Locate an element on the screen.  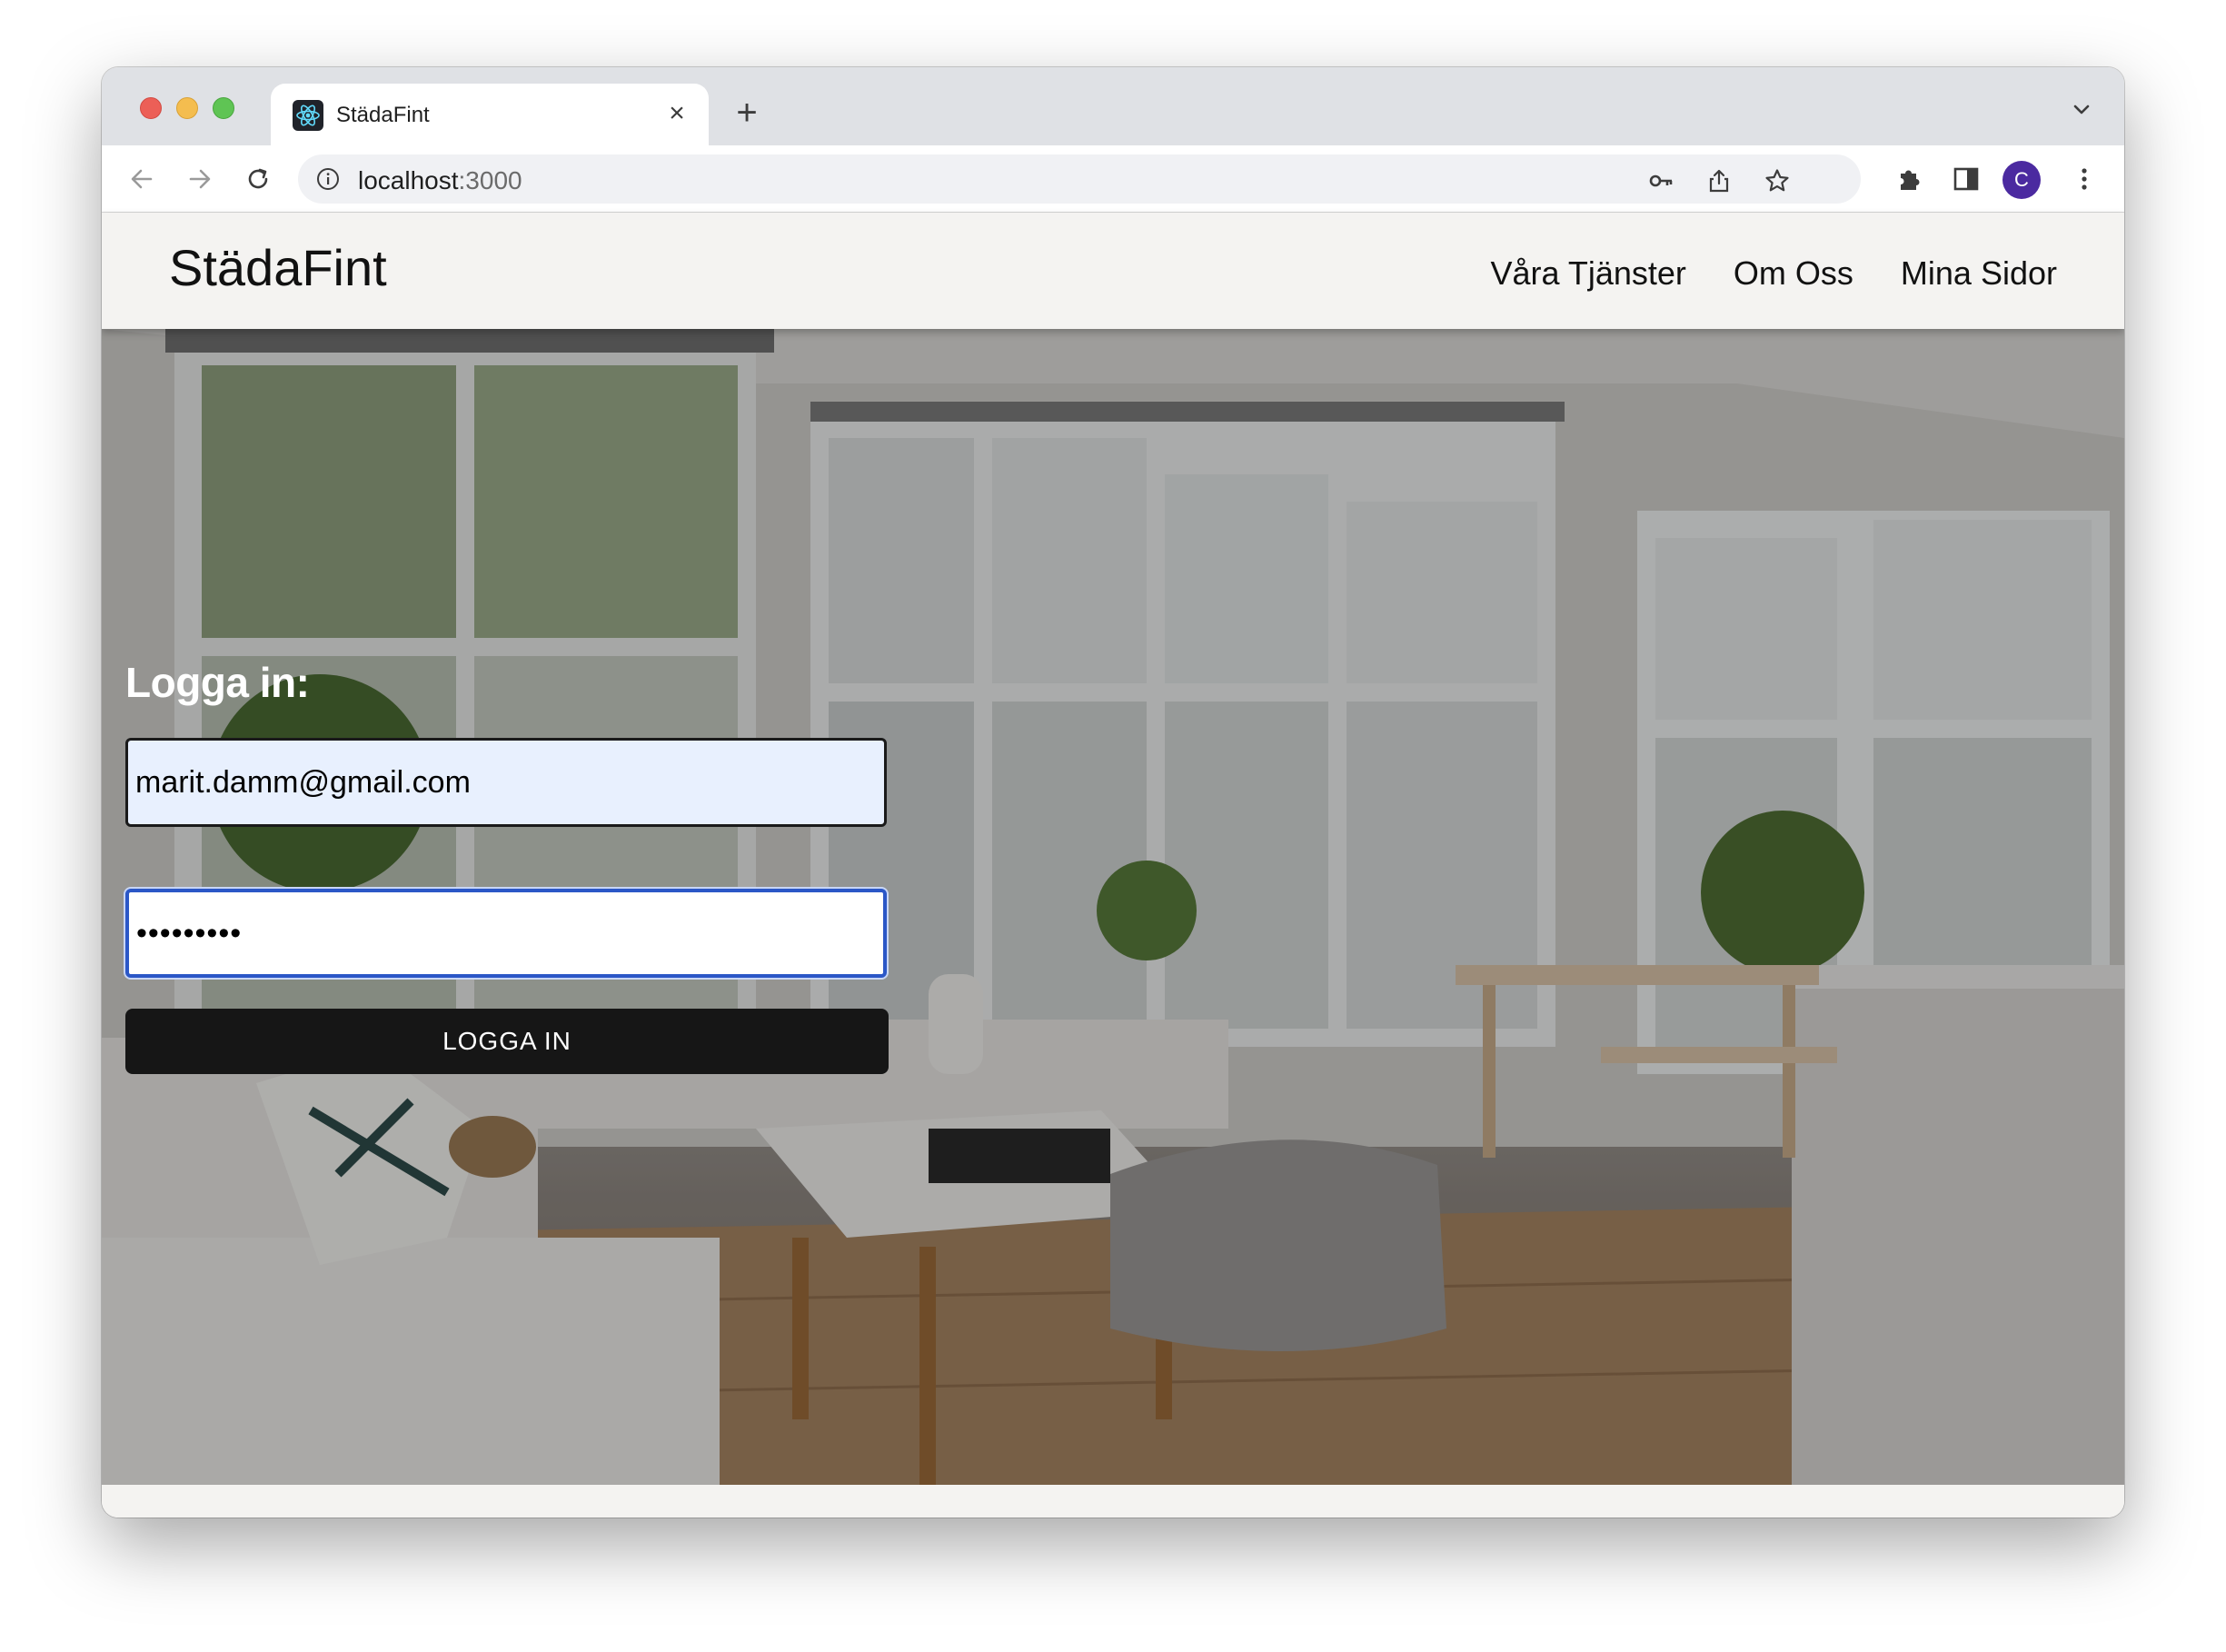
nav-link-about: Om Oss is located at coordinates (1793, 273).